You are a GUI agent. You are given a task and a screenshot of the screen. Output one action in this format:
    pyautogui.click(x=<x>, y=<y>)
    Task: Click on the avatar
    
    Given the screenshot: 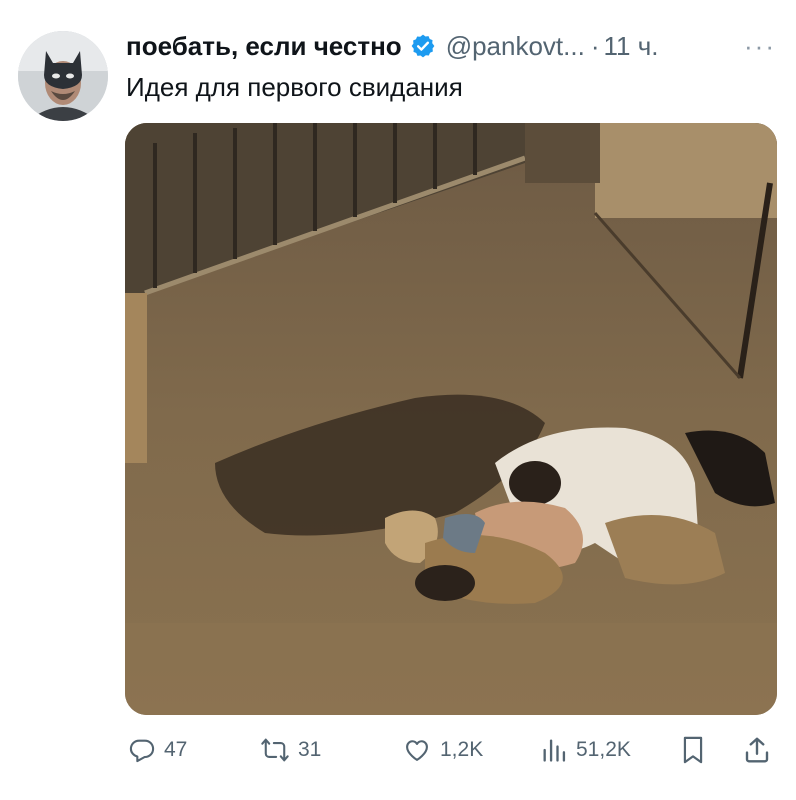 What is the action you would take?
    pyautogui.click(x=63, y=76)
    